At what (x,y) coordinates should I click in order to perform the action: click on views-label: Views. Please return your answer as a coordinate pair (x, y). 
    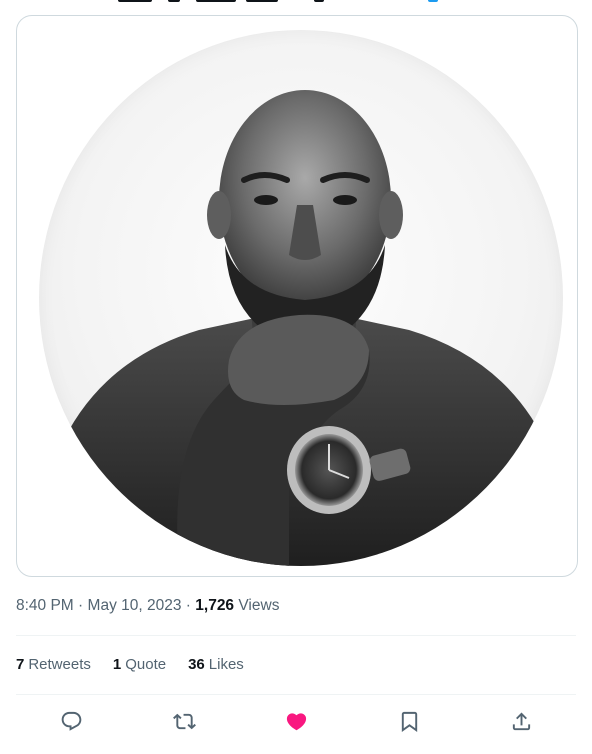
    Looking at the image, I should click on (259, 605).